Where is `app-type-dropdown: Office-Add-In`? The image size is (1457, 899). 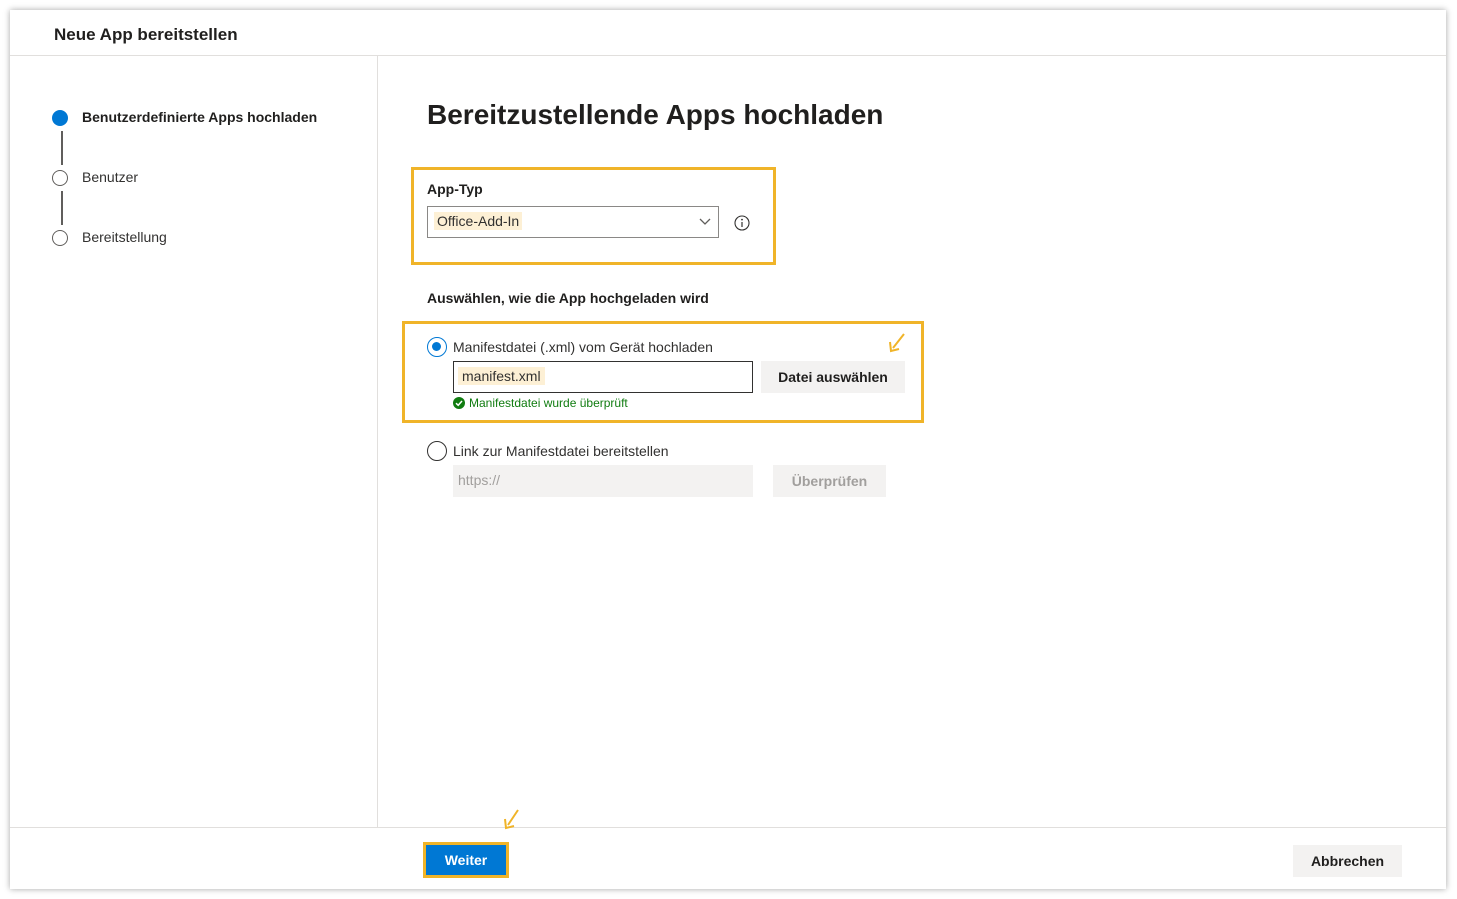
app-type-dropdown: Office-Add-In is located at coordinates (573, 222).